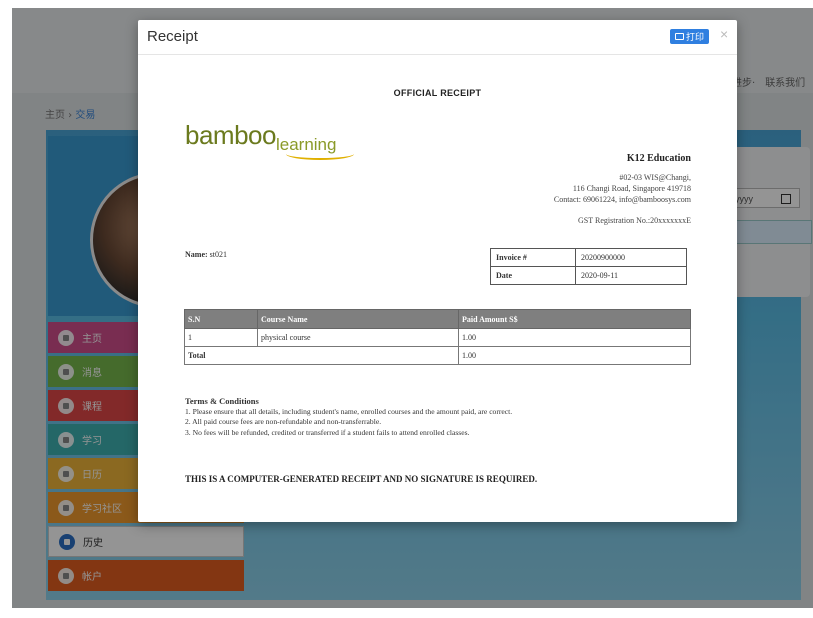 The width and height of the screenshot is (813, 618). I want to click on total-value: 1.00, so click(574, 355).